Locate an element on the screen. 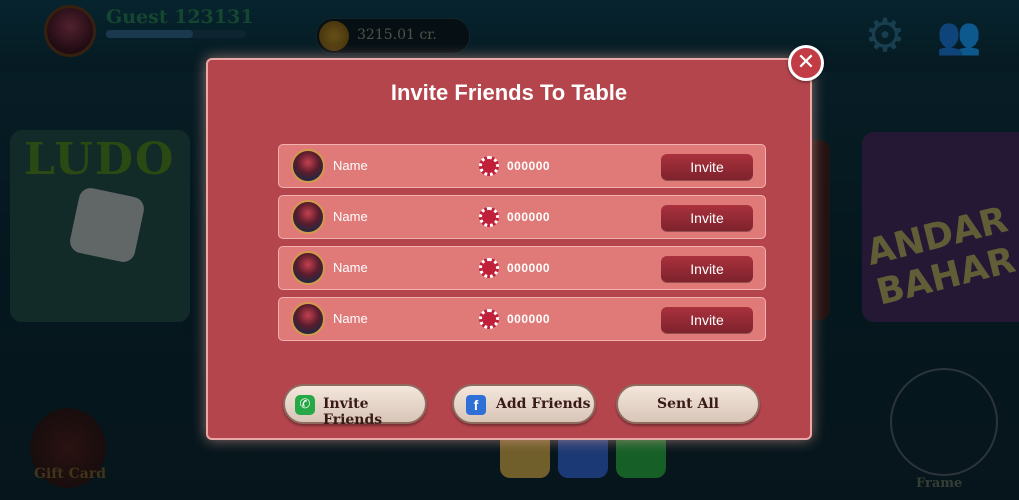 Image resolution: width=1019 pixels, height=500 pixels. close-icon: ✕ is located at coordinates (806, 63).